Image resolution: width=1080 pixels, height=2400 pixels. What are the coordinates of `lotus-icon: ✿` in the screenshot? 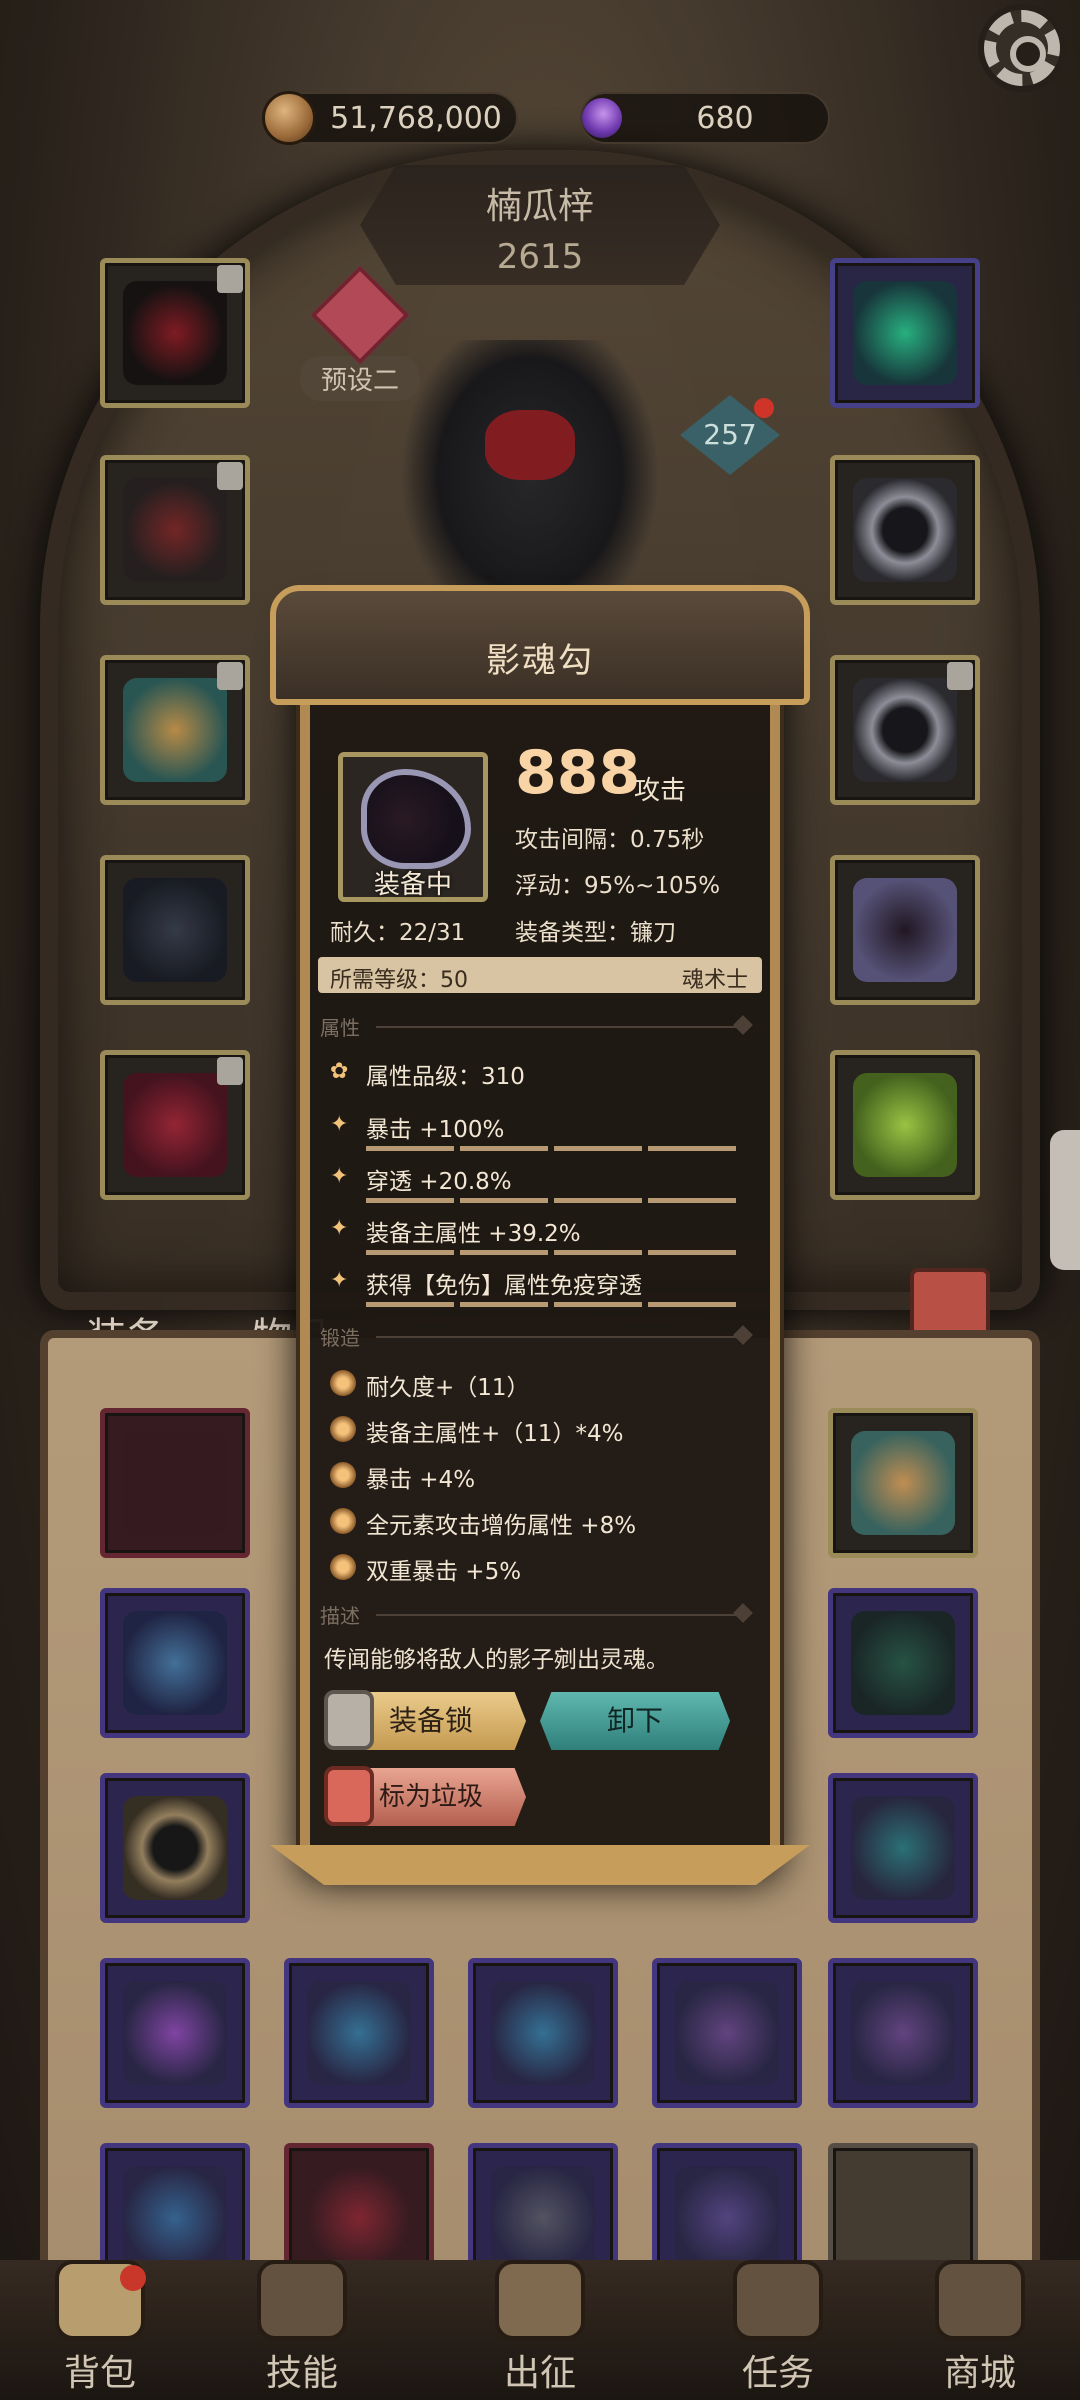 It's located at (339, 1071).